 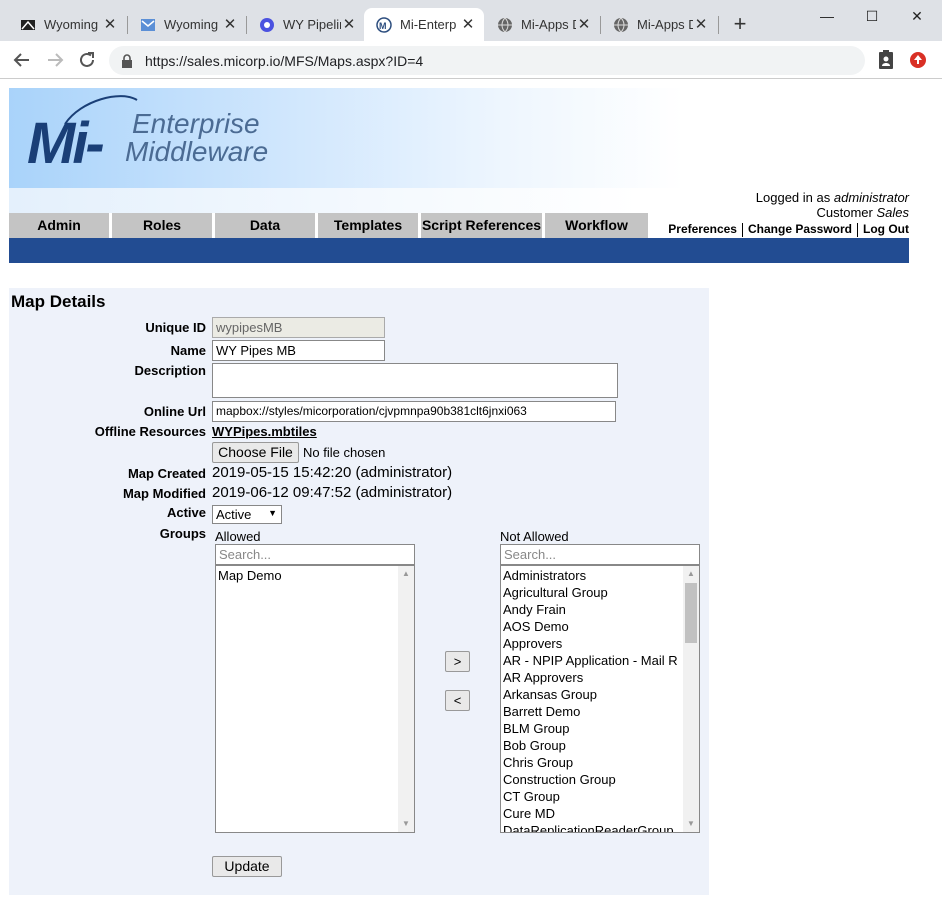 What do you see at coordinates (872, 16) in the screenshot?
I see `maximize-button: ☐` at bounding box center [872, 16].